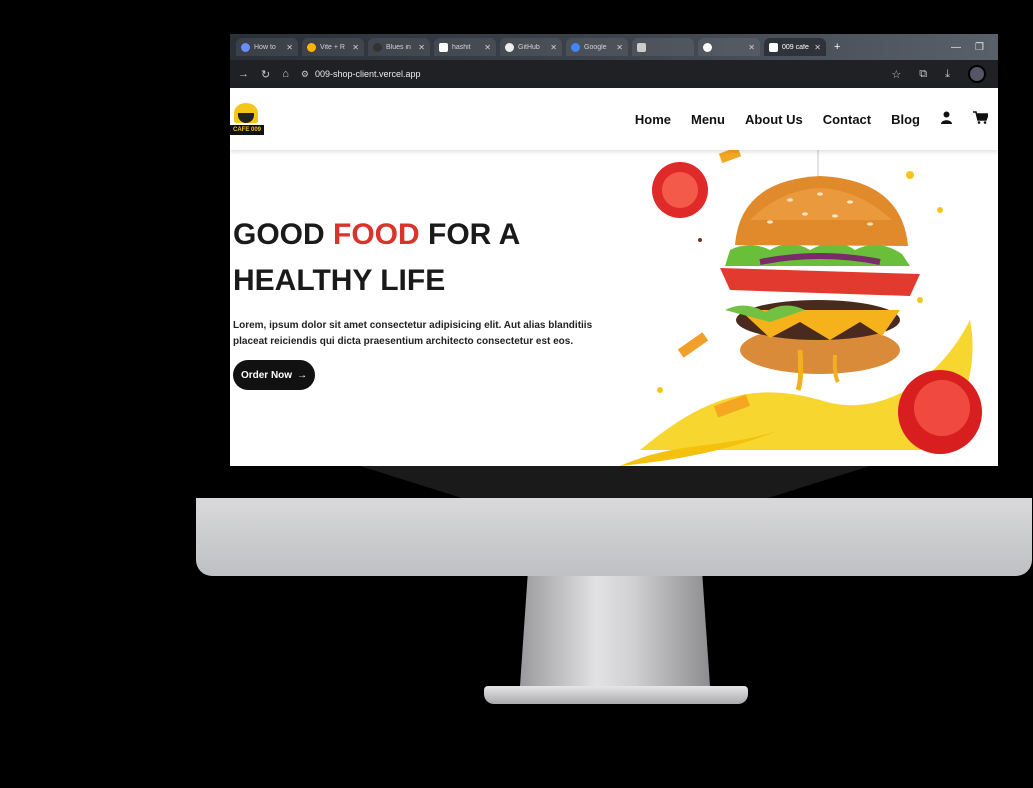 Image resolution: width=1033 pixels, height=788 pixels. Describe the element at coordinates (339, 280) in the screenshot. I see `headline-line2: HEALTHY LIFE` at that location.